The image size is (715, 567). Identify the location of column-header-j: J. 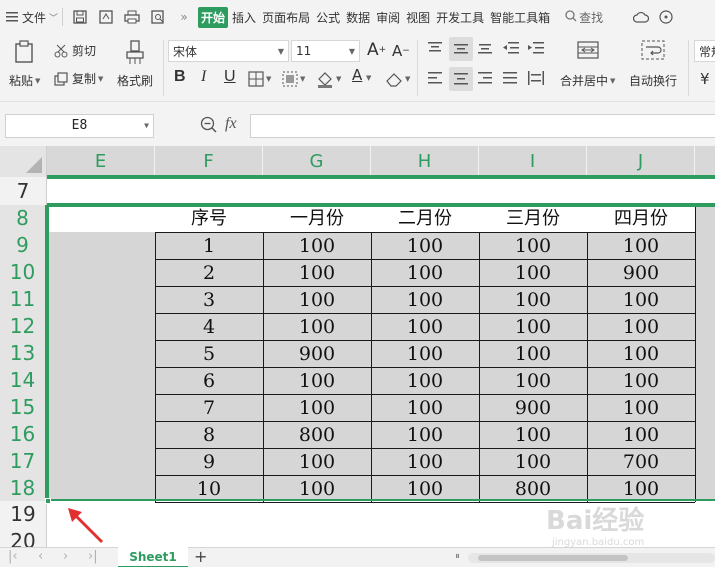
(641, 161).